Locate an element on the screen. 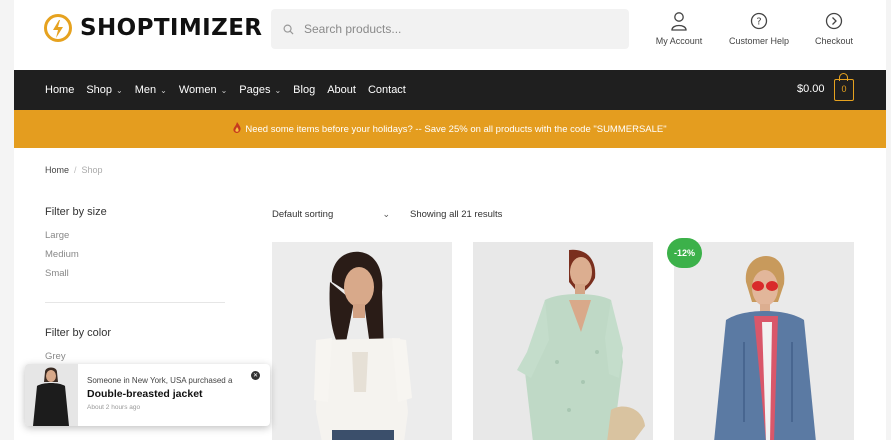 The width and height of the screenshot is (891, 440). nav-item-label: Home is located at coordinates (60, 90).